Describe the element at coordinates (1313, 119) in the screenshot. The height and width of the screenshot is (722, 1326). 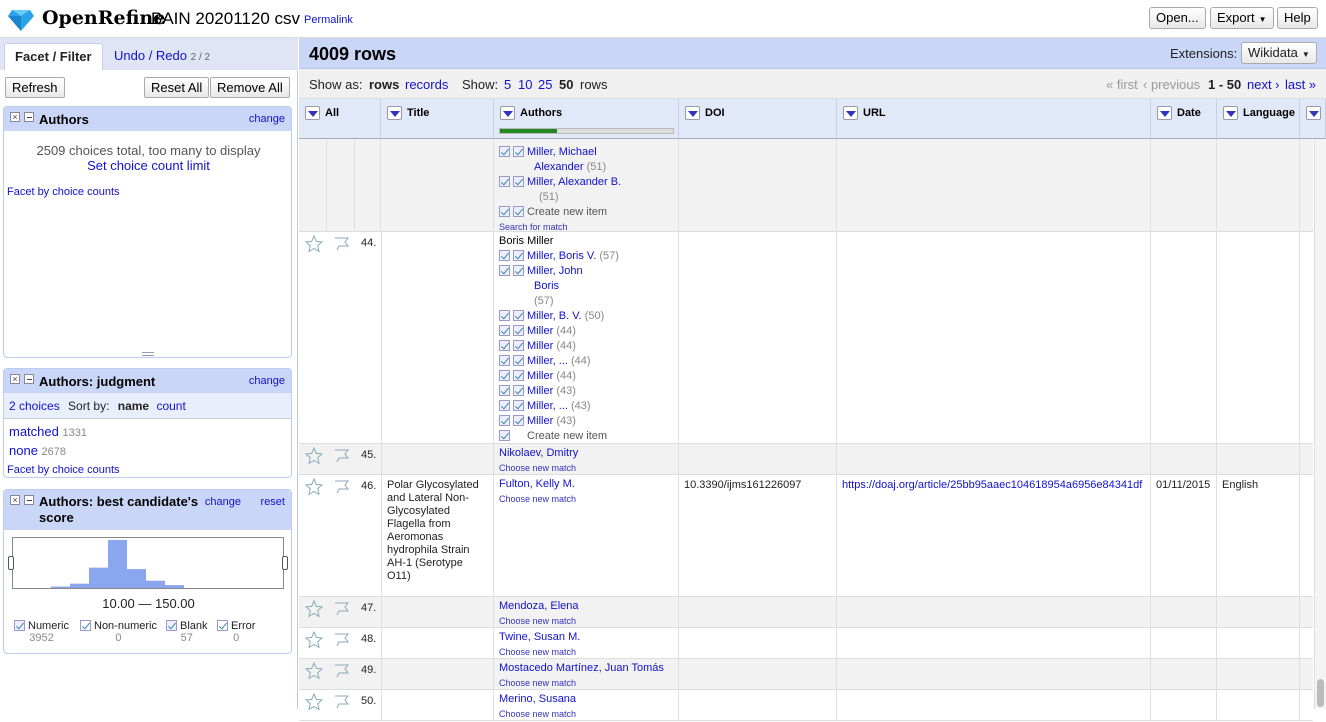
I see `column-header-next` at that location.